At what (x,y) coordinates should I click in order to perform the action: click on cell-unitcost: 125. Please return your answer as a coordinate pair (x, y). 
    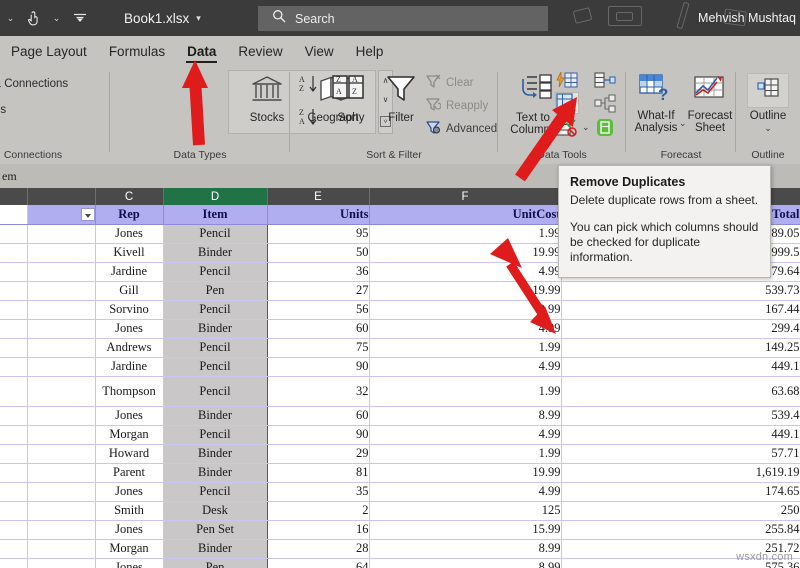
    Looking at the image, I should click on (465, 511).